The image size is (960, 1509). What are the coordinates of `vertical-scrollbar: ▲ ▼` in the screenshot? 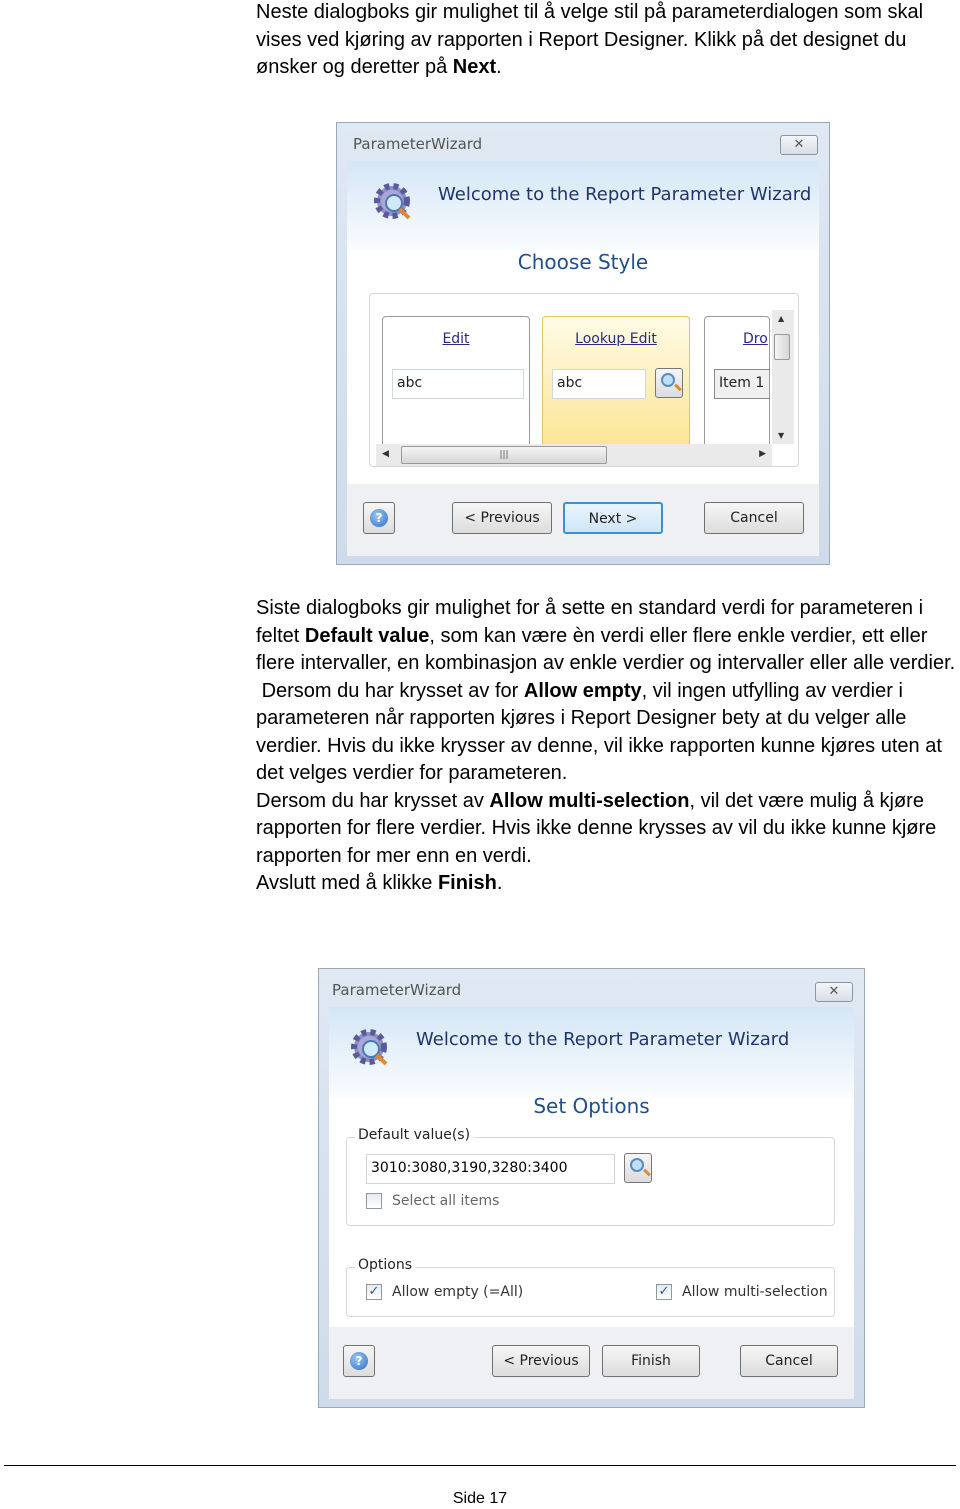 It's located at (783, 377).